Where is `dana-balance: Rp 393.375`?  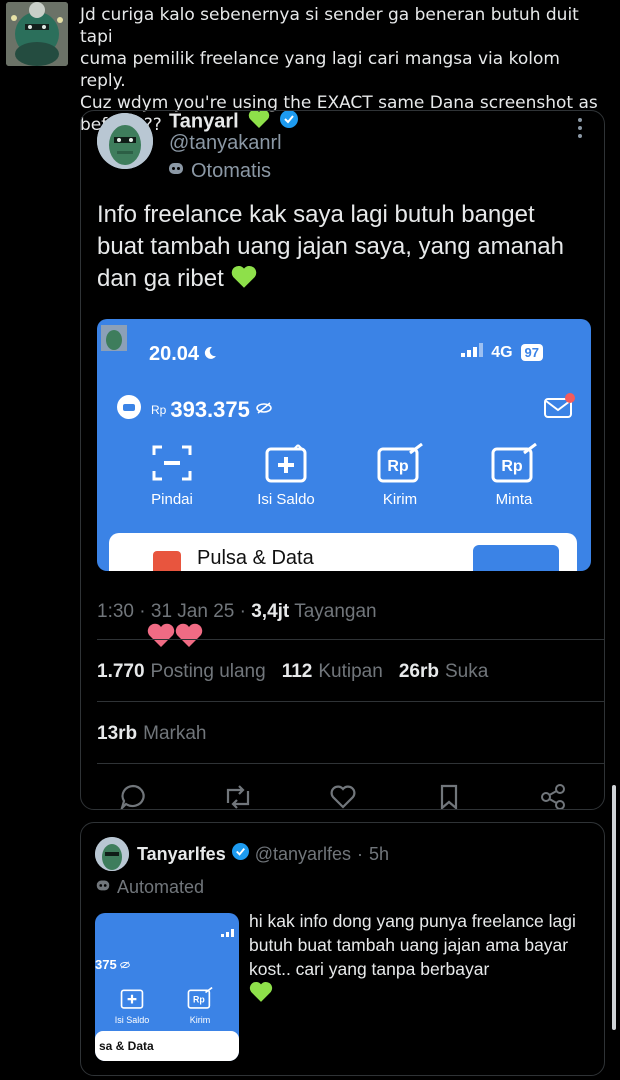 dana-balance: Rp 393.375 is located at coordinates (194, 409).